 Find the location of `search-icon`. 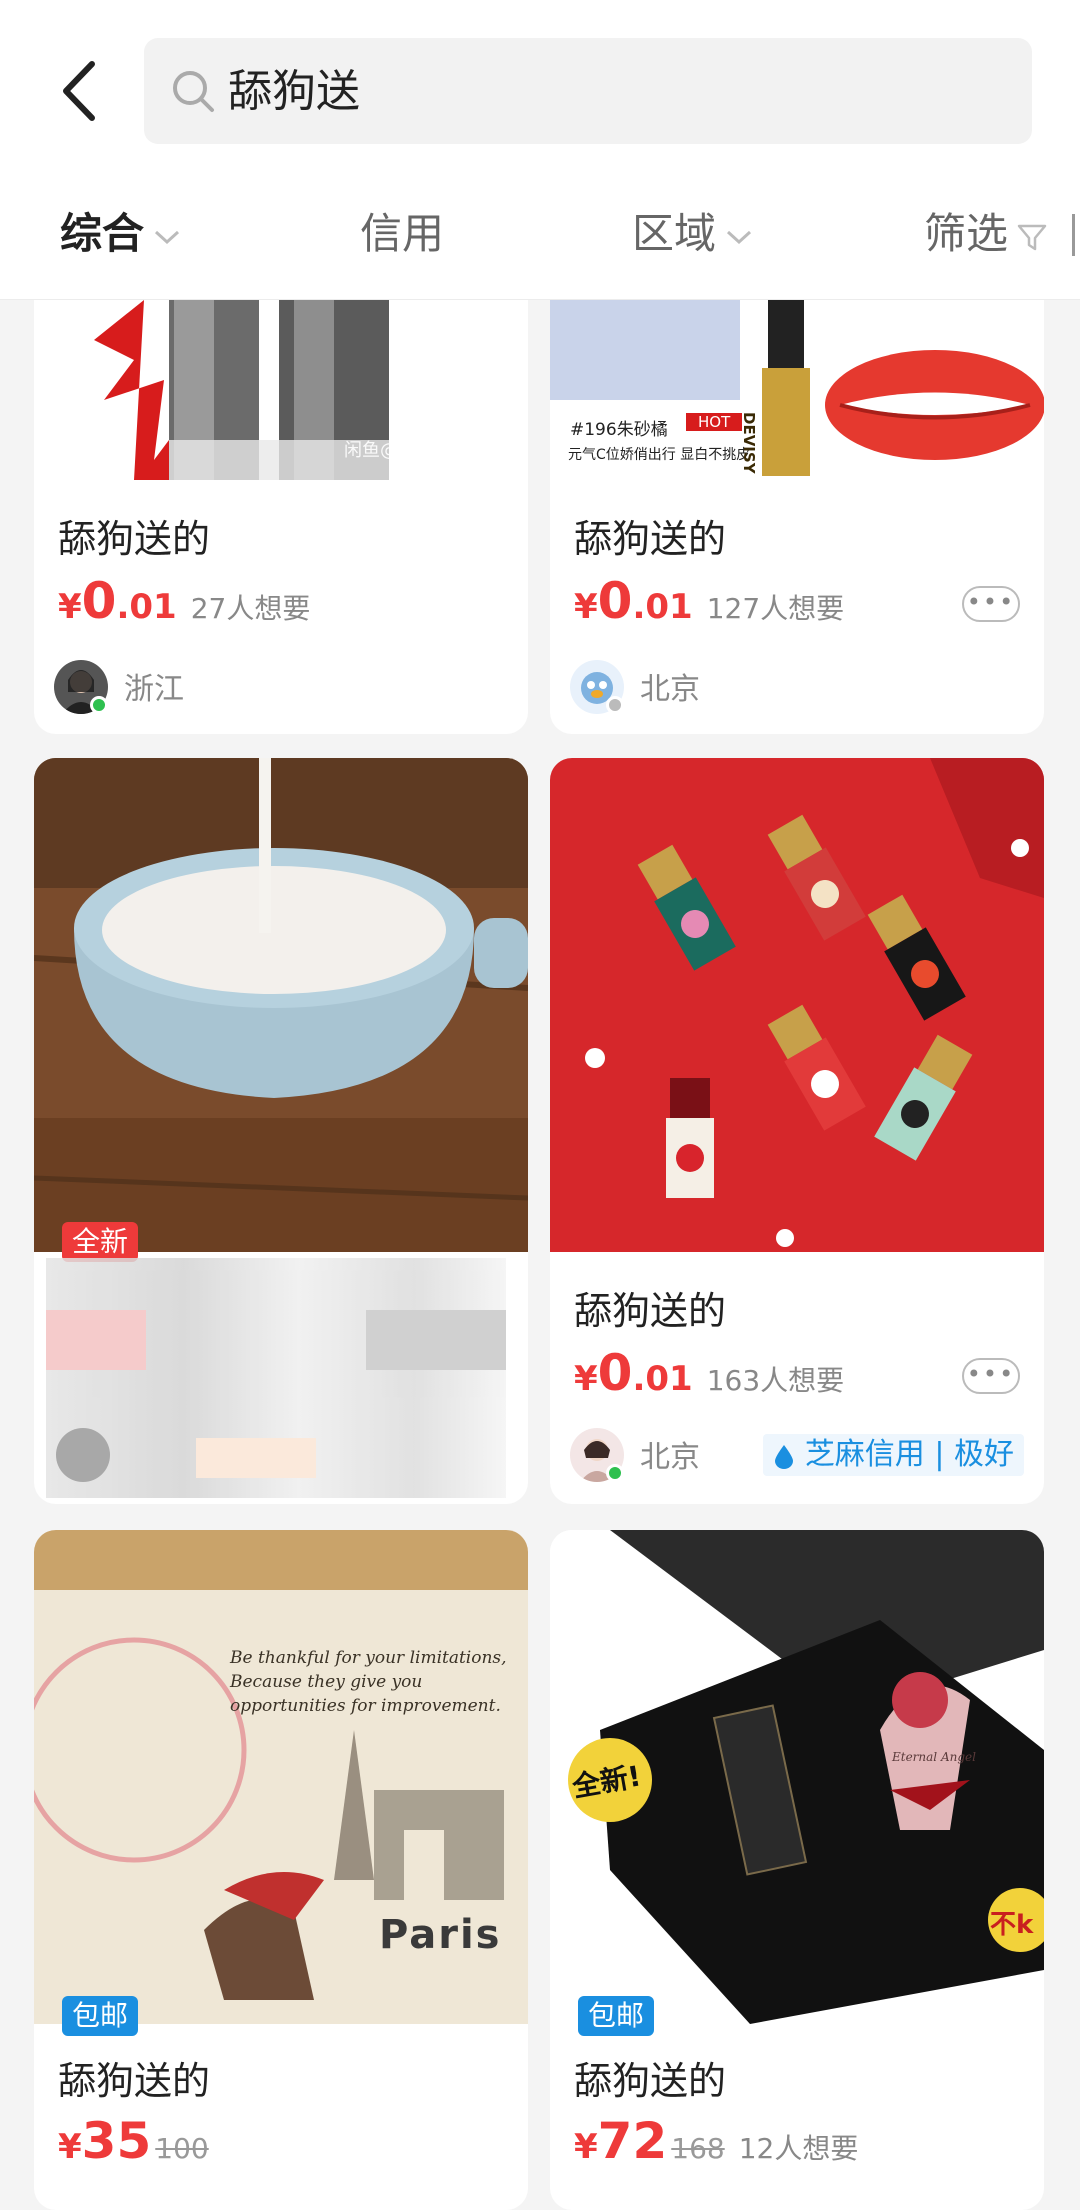

search-icon is located at coordinates (193, 91).